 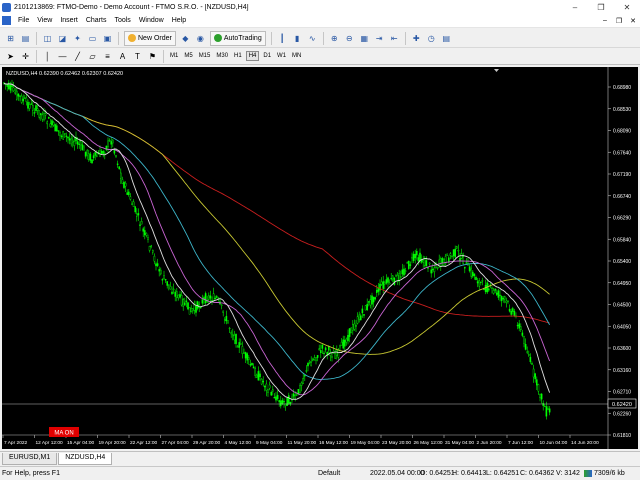 What do you see at coordinates (25, 38) in the screenshot?
I see `profiles-icon: ▤` at bounding box center [25, 38].